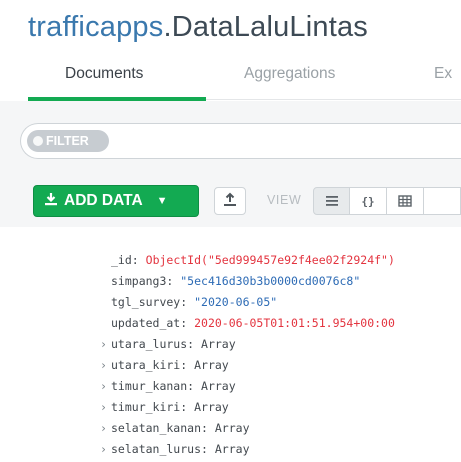 The height and width of the screenshot is (462, 461). What do you see at coordinates (104, 74) in the screenshot?
I see `tab-documents: Documents` at bounding box center [104, 74].